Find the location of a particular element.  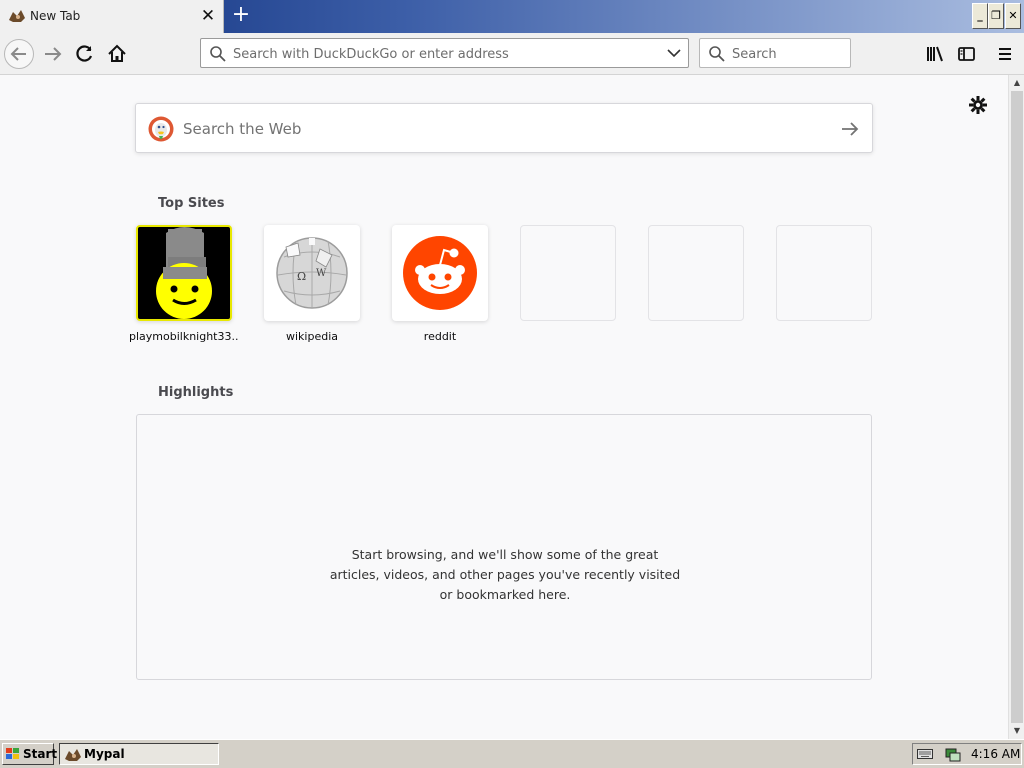

tab-strip: New Tab ✕ + _ ❐ ✕ is located at coordinates (512, 16).